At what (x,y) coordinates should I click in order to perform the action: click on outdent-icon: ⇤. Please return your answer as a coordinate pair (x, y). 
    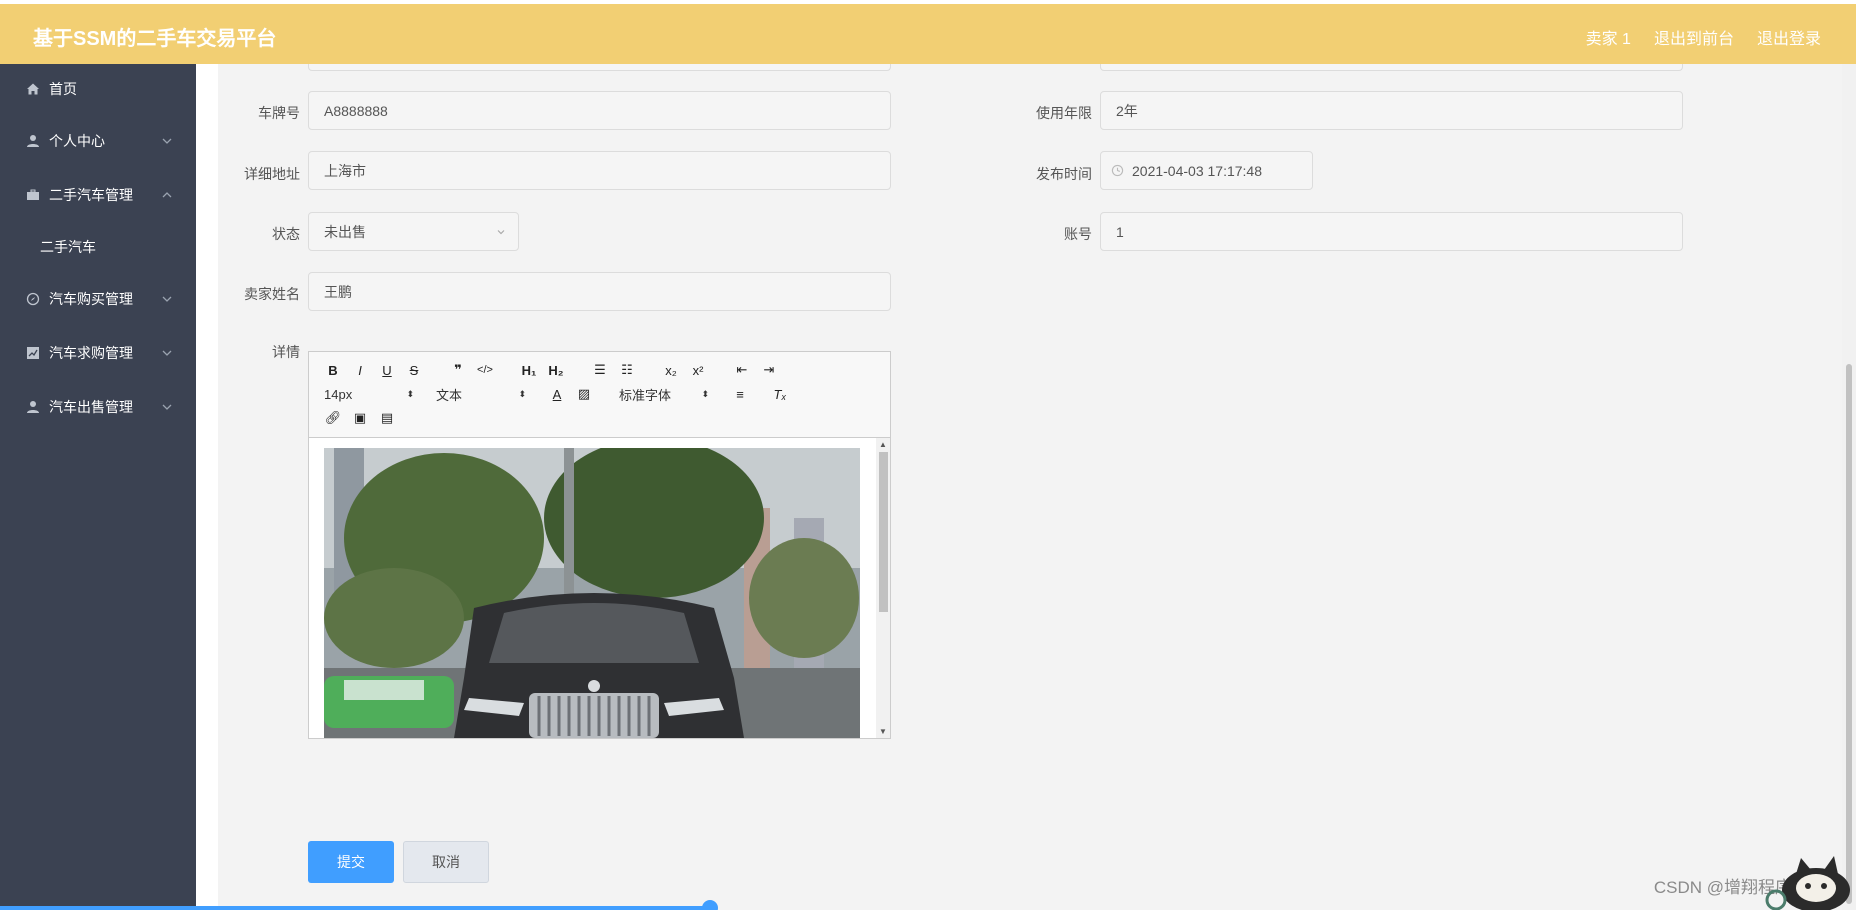
    Looking at the image, I should click on (742, 370).